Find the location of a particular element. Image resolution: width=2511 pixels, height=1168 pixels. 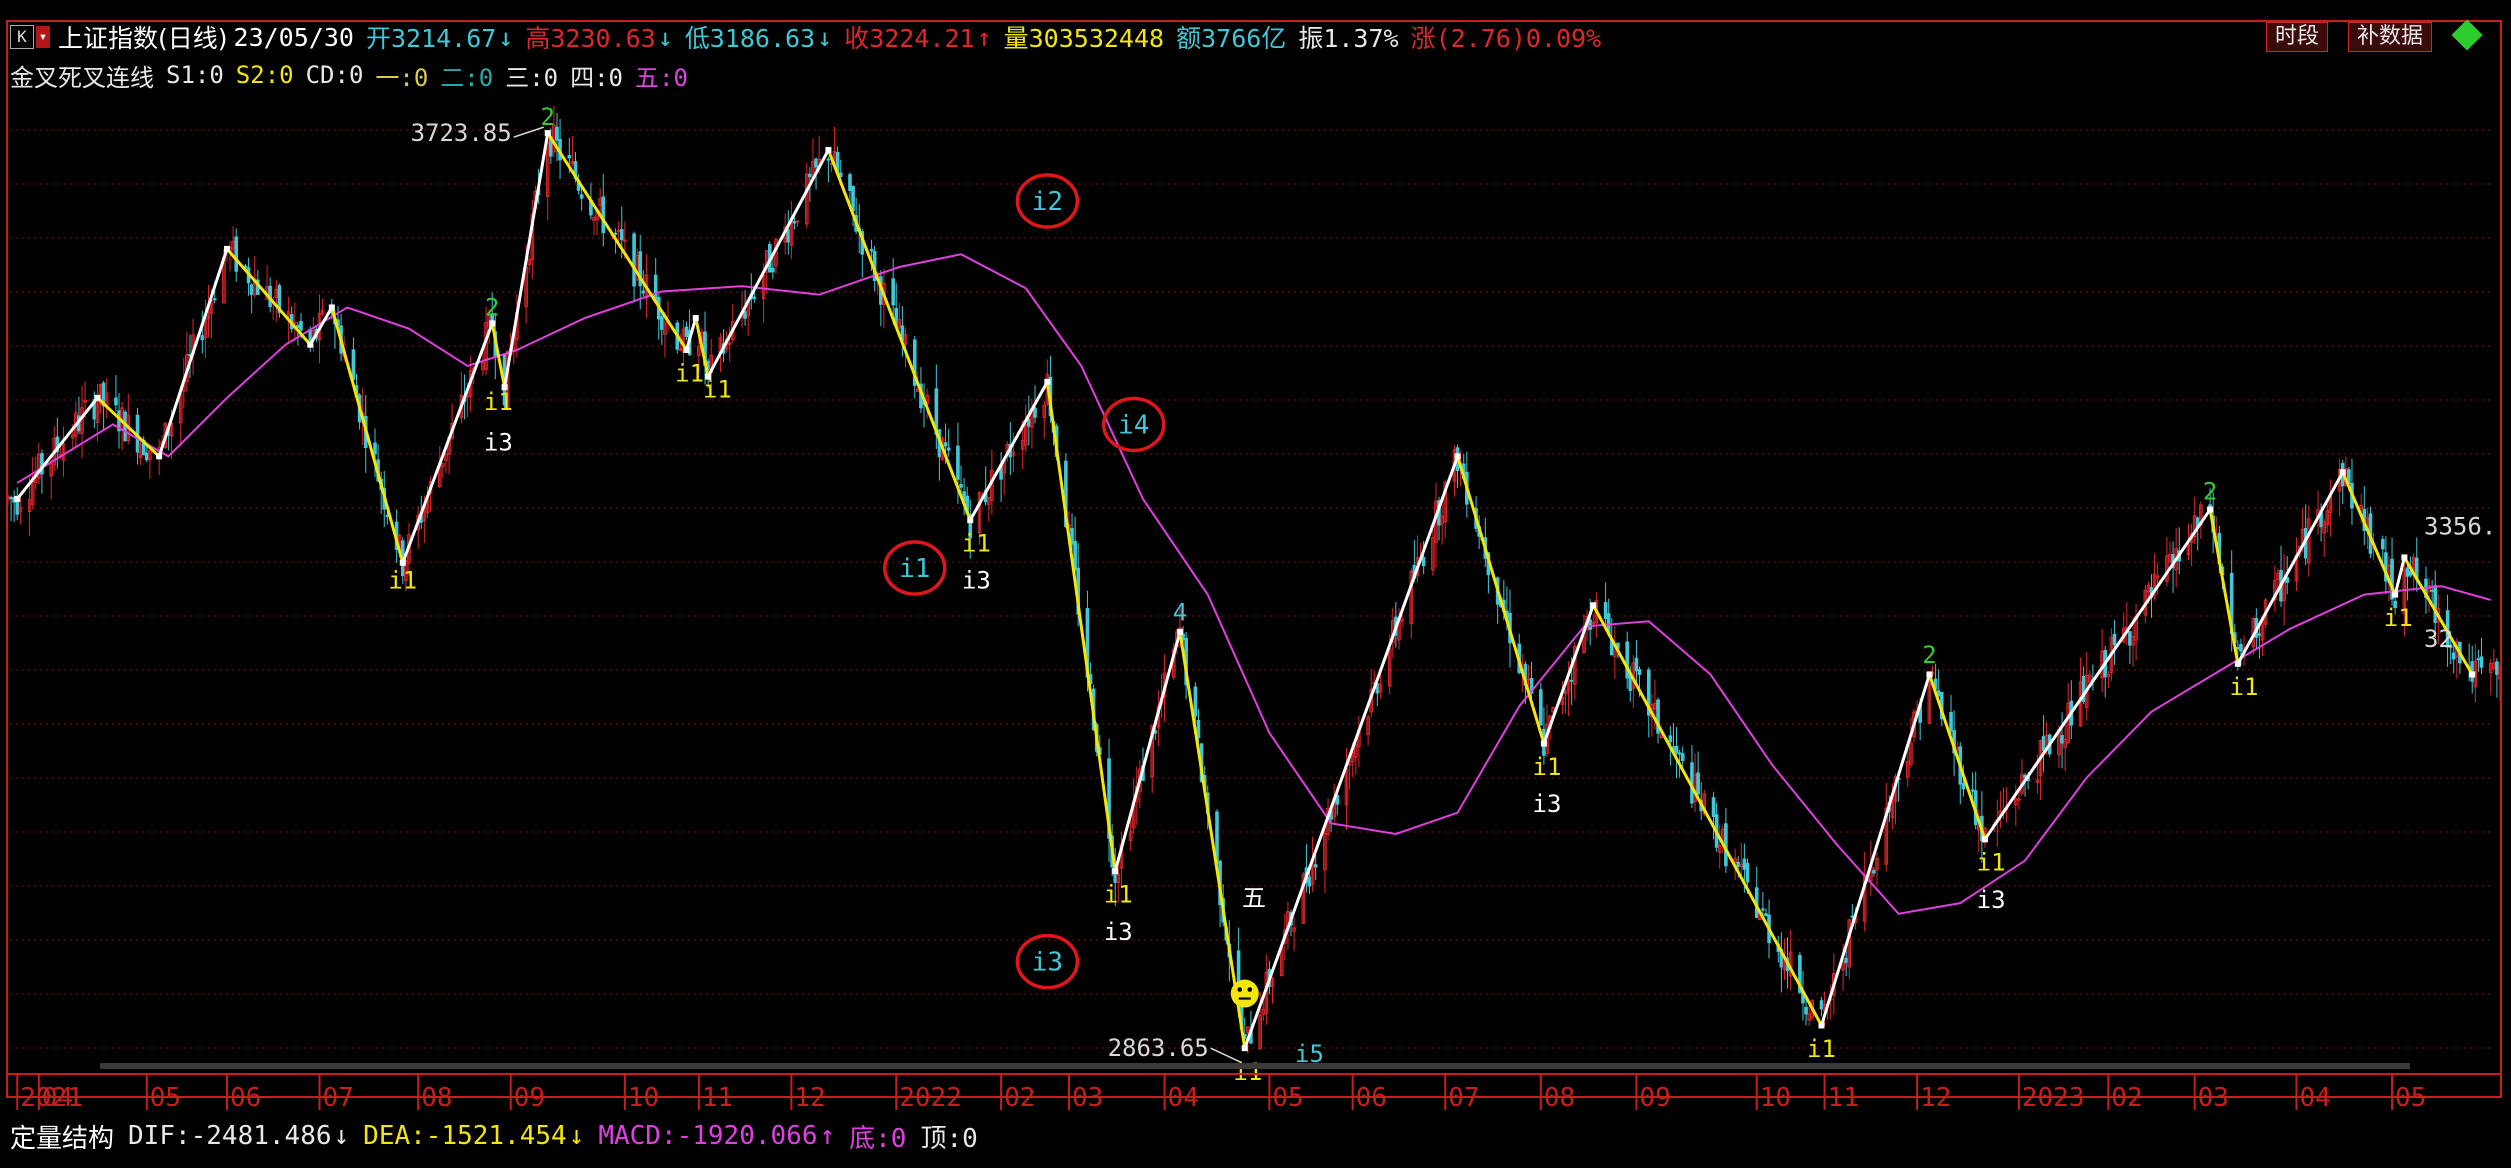

security-title: 上证指数(日线) is located at coordinates (143, 38).